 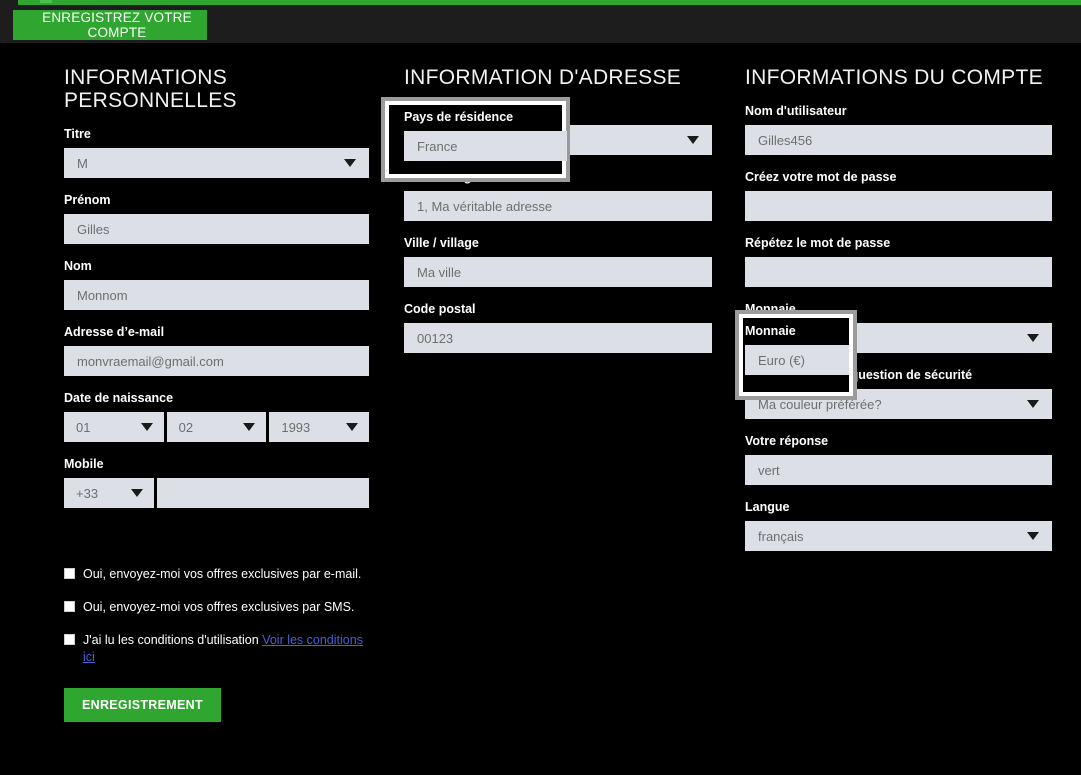 What do you see at coordinates (770, 331) in the screenshot?
I see `monnaie-label-highlighted: Monnaie` at bounding box center [770, 331].